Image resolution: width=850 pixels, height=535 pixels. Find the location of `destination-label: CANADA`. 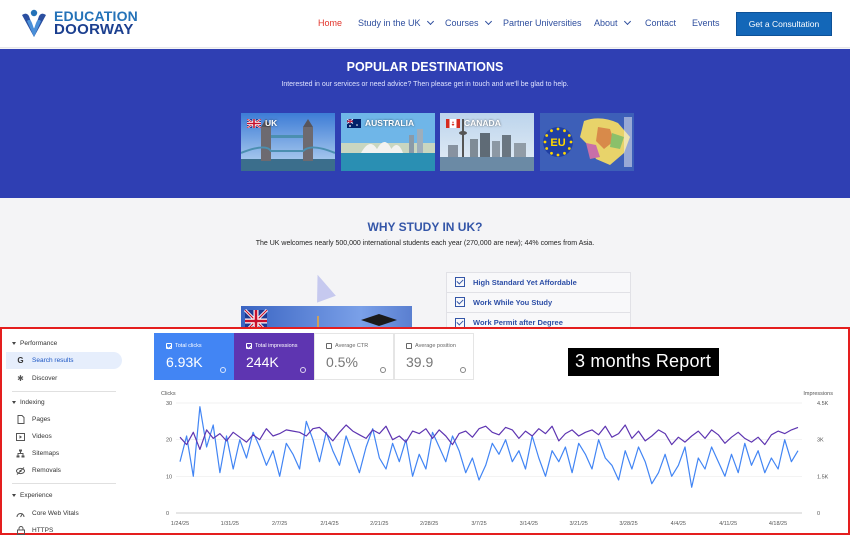

destination-label: CANADA is located at coordinates (473, 123).